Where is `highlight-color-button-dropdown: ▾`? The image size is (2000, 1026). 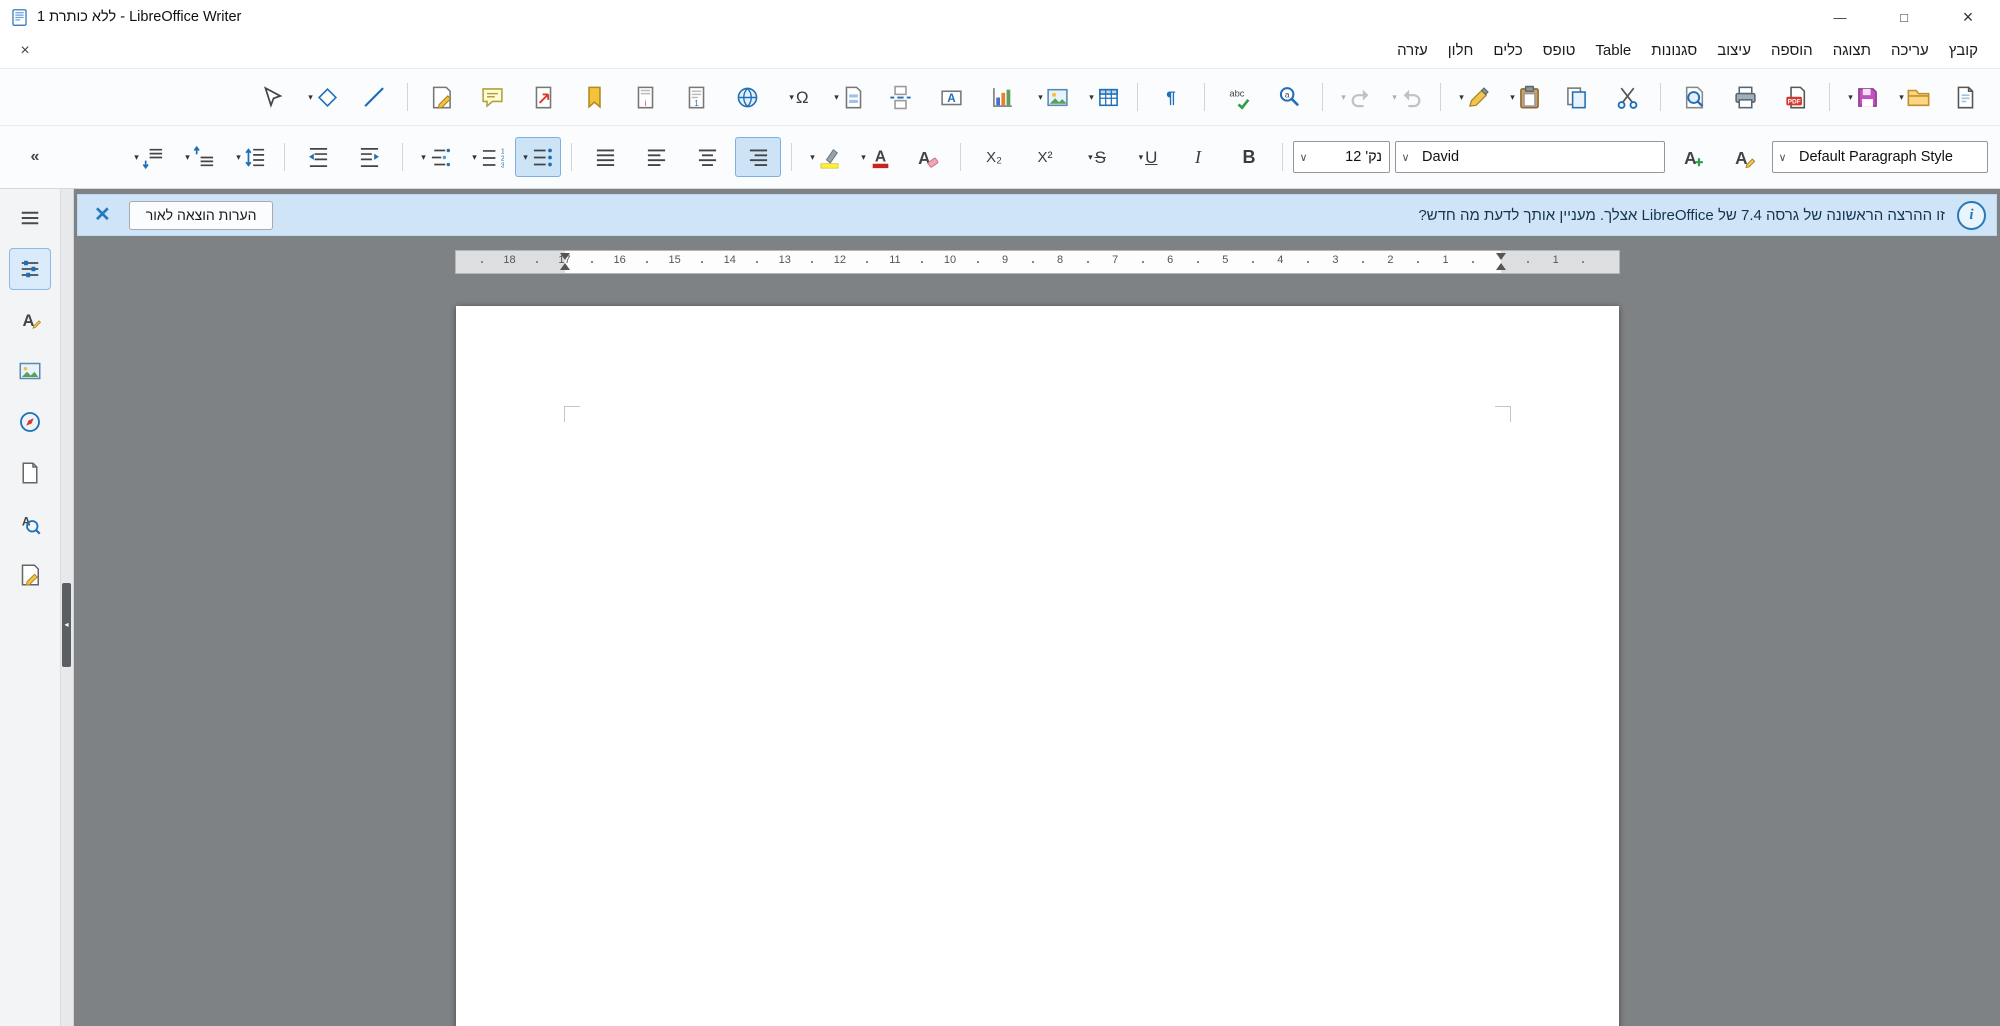
highlight-color-button-dropdown: ▾ is located at coordinates (812, 157).